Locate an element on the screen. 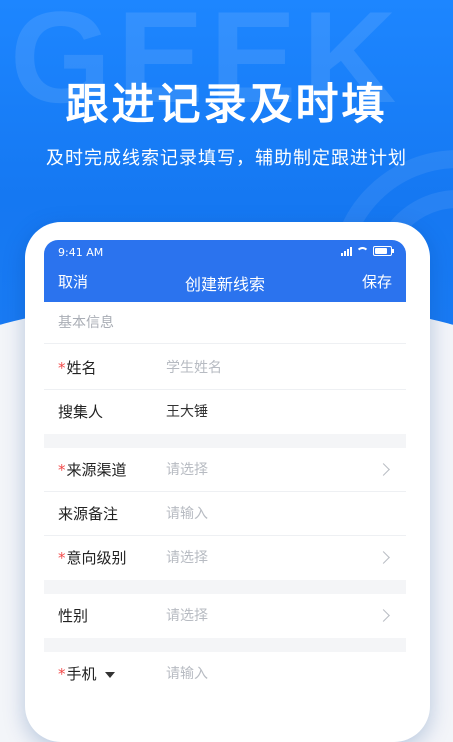 The height and width of the screenshot is (742, 453). gender-value: 请选择 is located at coordinates (187, 616).